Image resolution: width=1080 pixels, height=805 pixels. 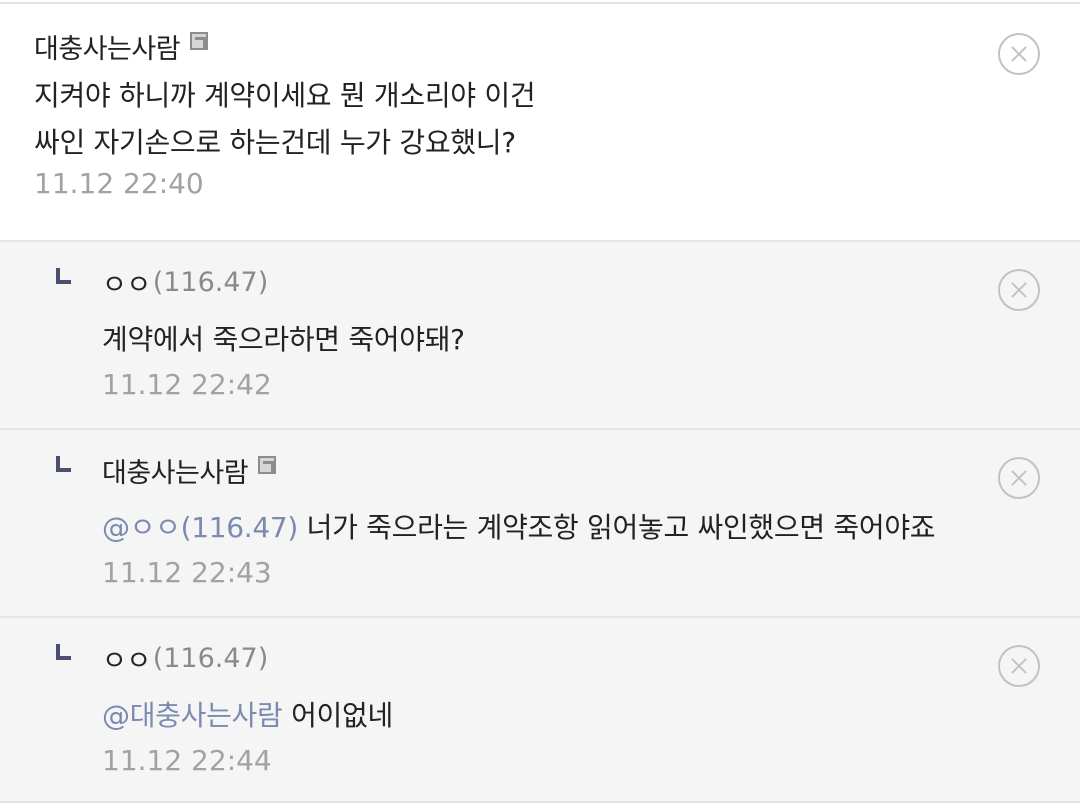 I want to click on comment-timestamp: 11.12 22:40, so click(x=119, y=183).